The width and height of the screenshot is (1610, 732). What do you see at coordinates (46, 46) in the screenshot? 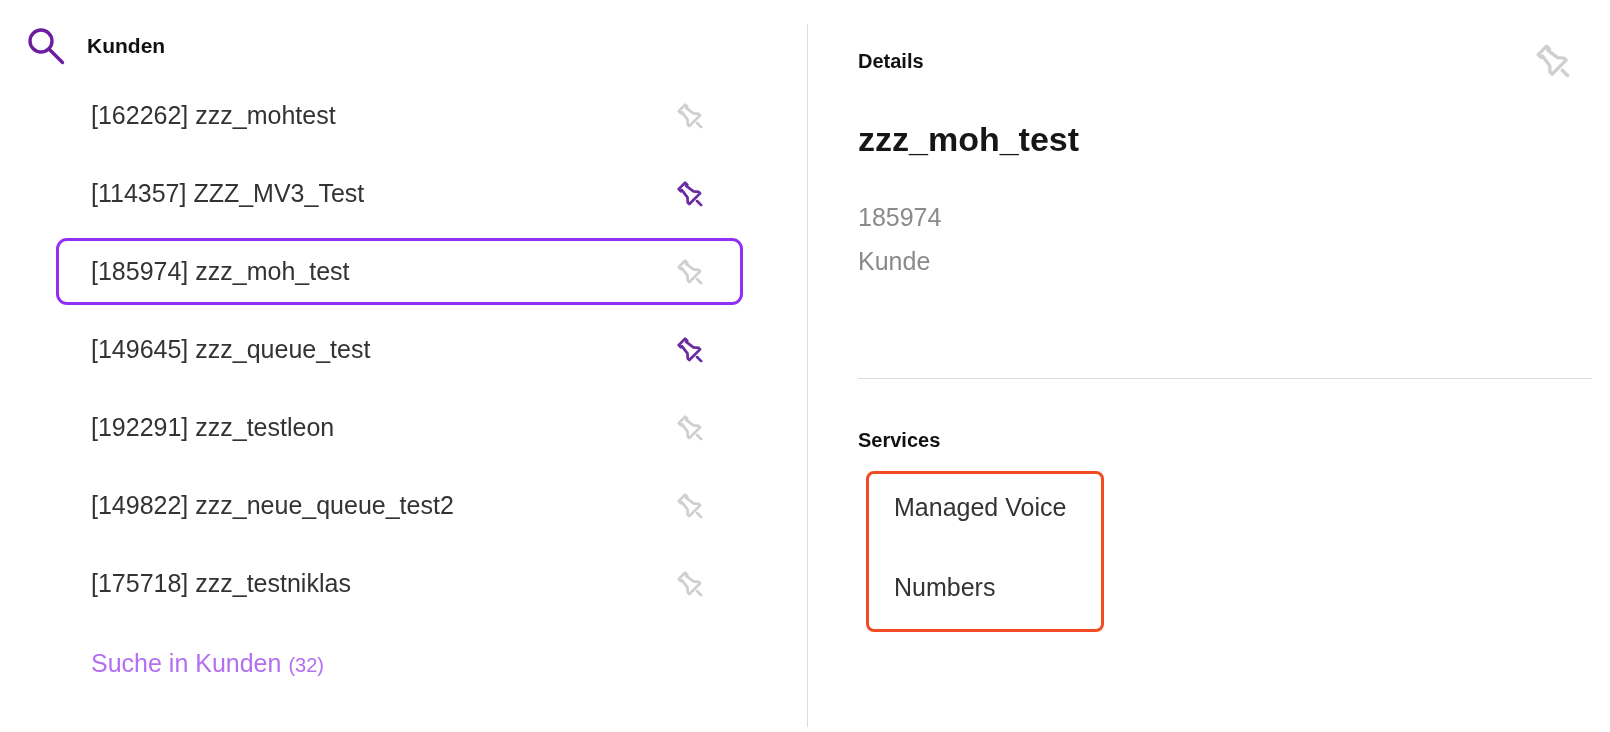
I see `search-icon` at bounding box center [46, 46].